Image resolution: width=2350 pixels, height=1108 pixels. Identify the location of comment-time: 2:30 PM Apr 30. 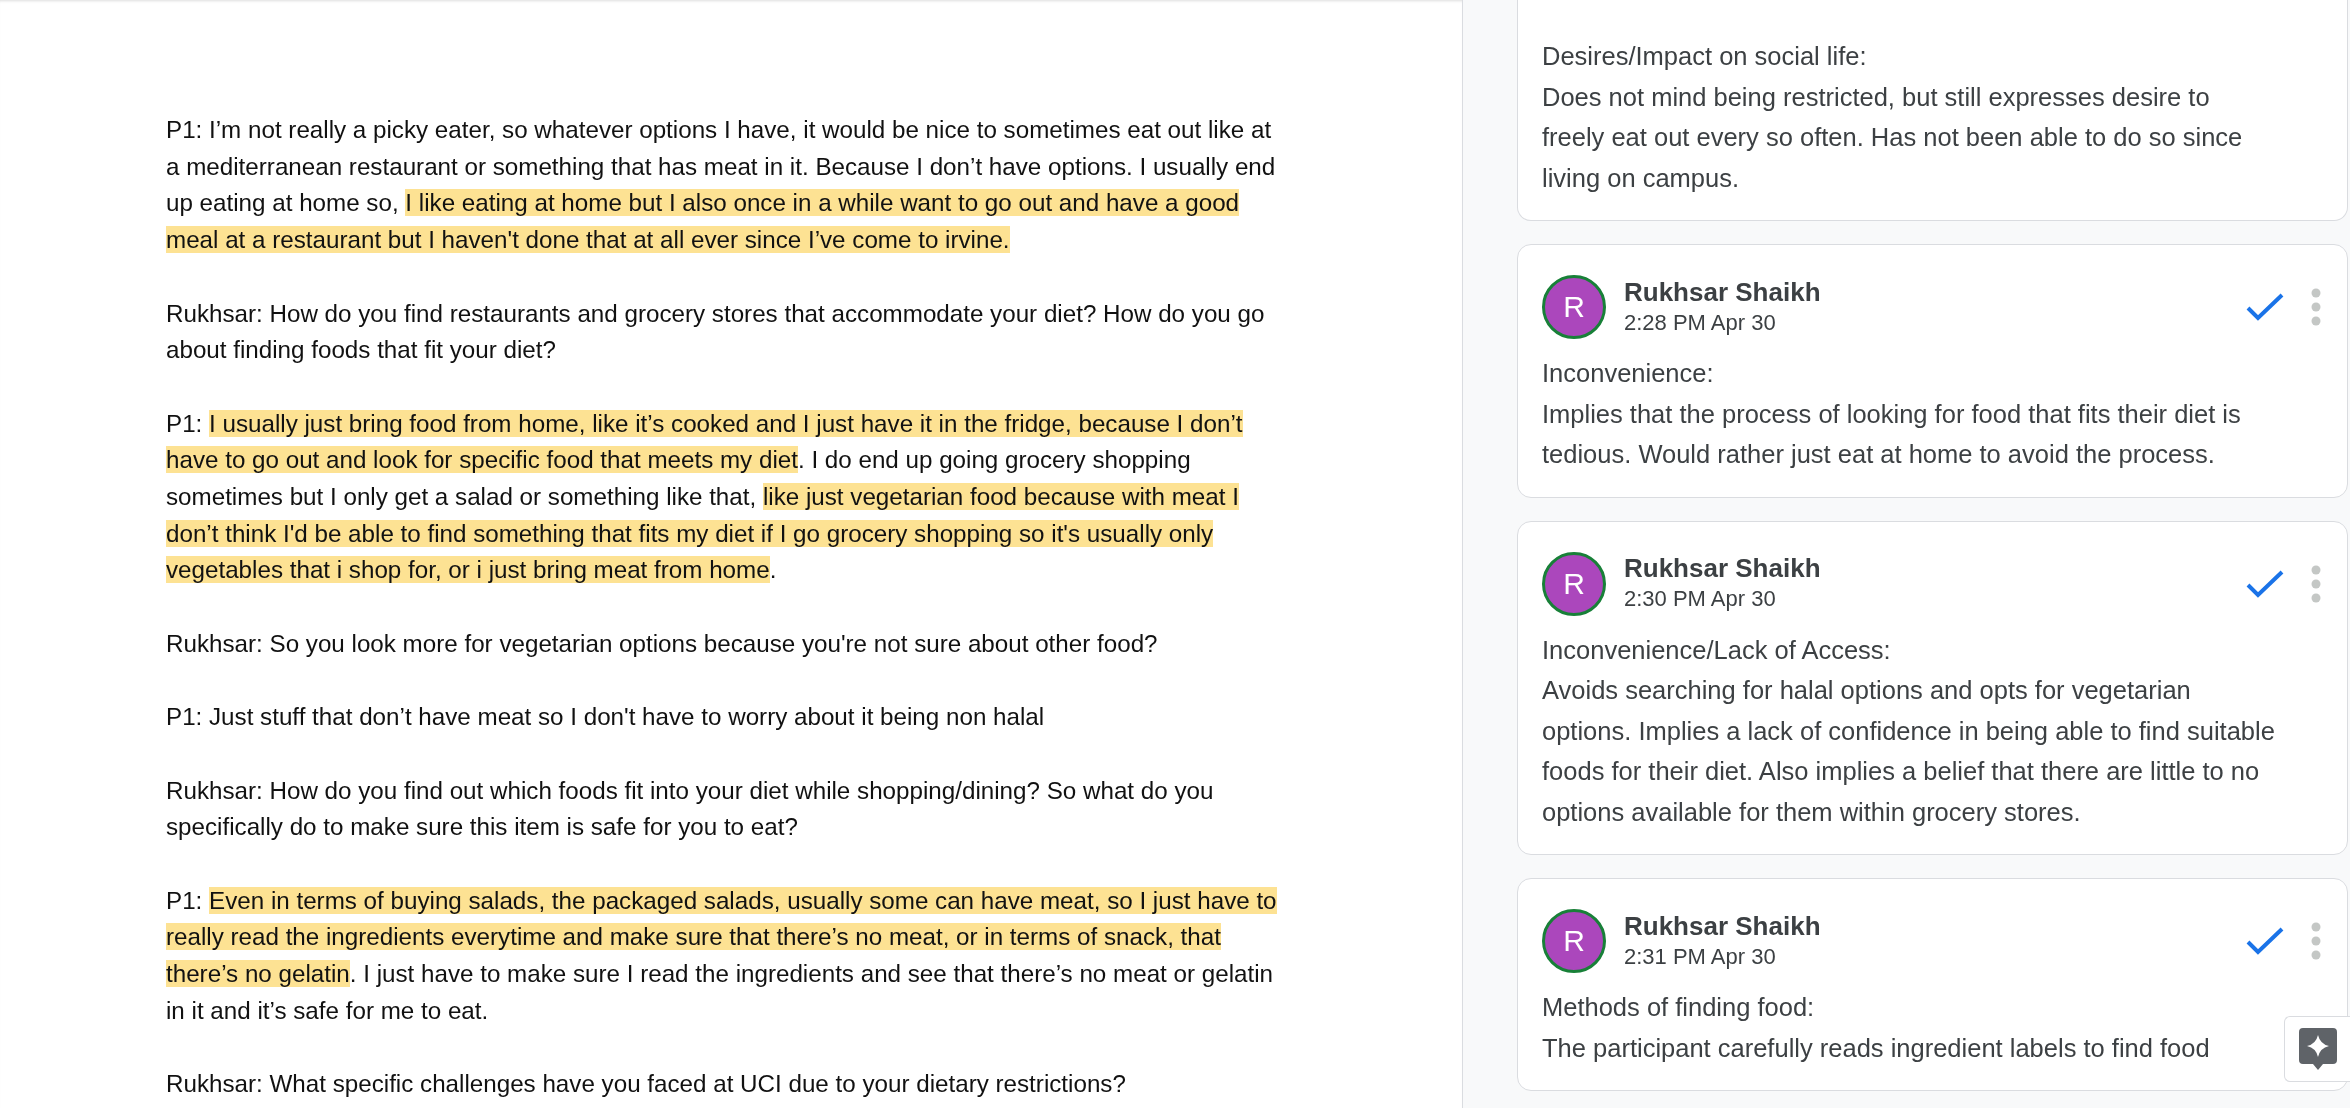
(1700, 599).